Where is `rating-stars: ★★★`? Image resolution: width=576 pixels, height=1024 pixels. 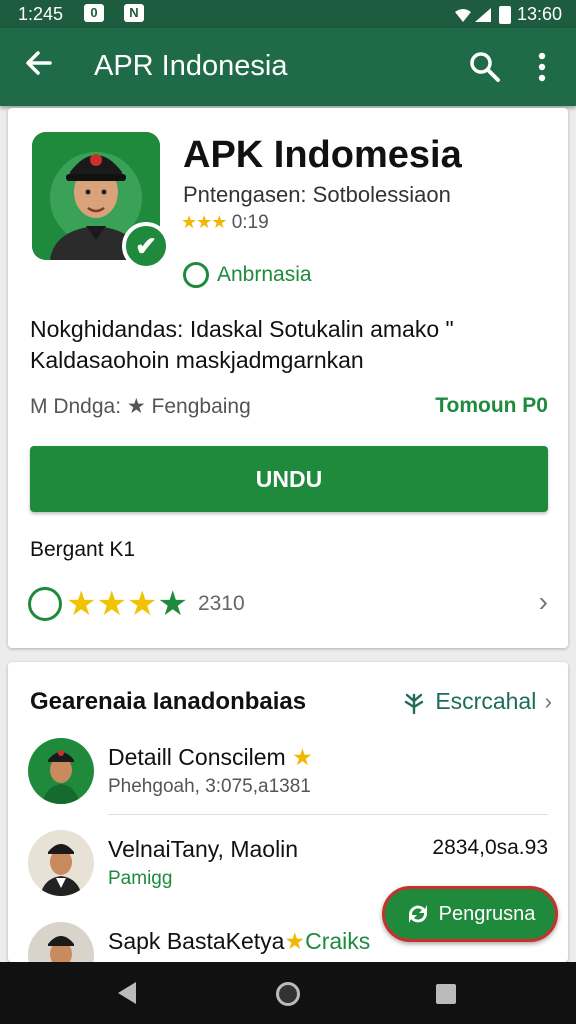
rating-stars: ★★★ is located at coordinates (204, 222).